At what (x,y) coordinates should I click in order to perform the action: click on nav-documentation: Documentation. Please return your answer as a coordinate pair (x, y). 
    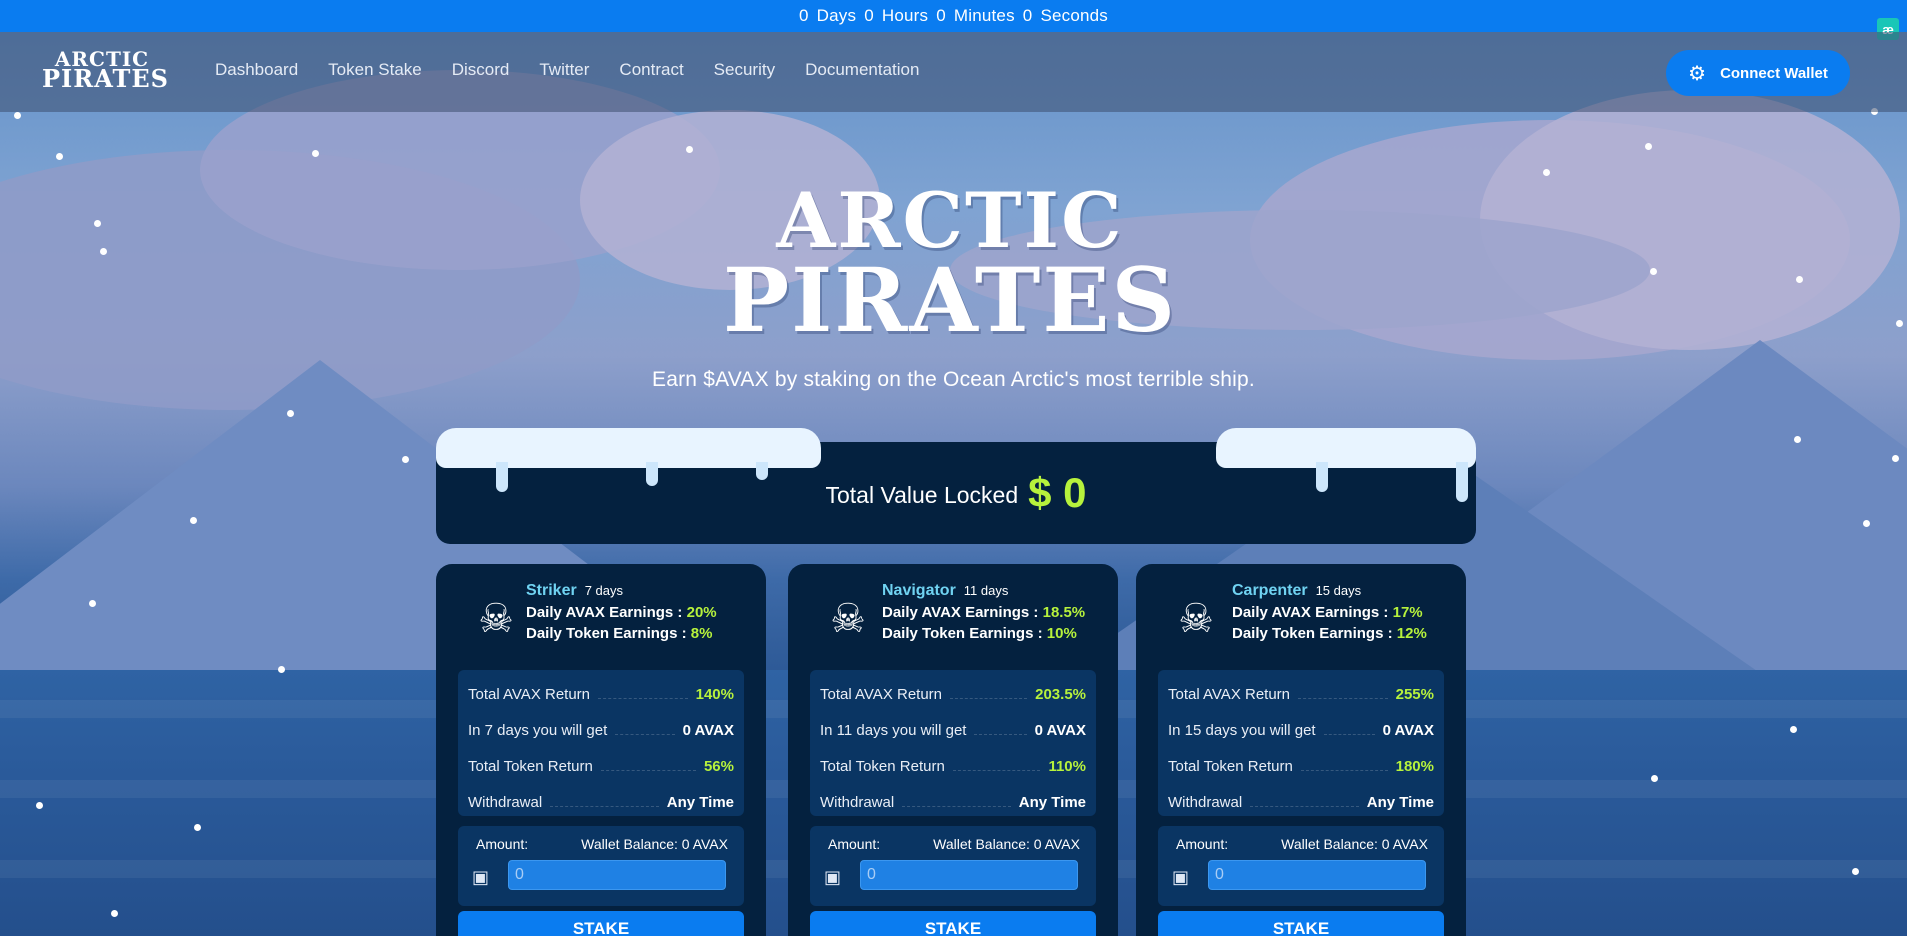
    Looking at the image, I should click on (862, 70).